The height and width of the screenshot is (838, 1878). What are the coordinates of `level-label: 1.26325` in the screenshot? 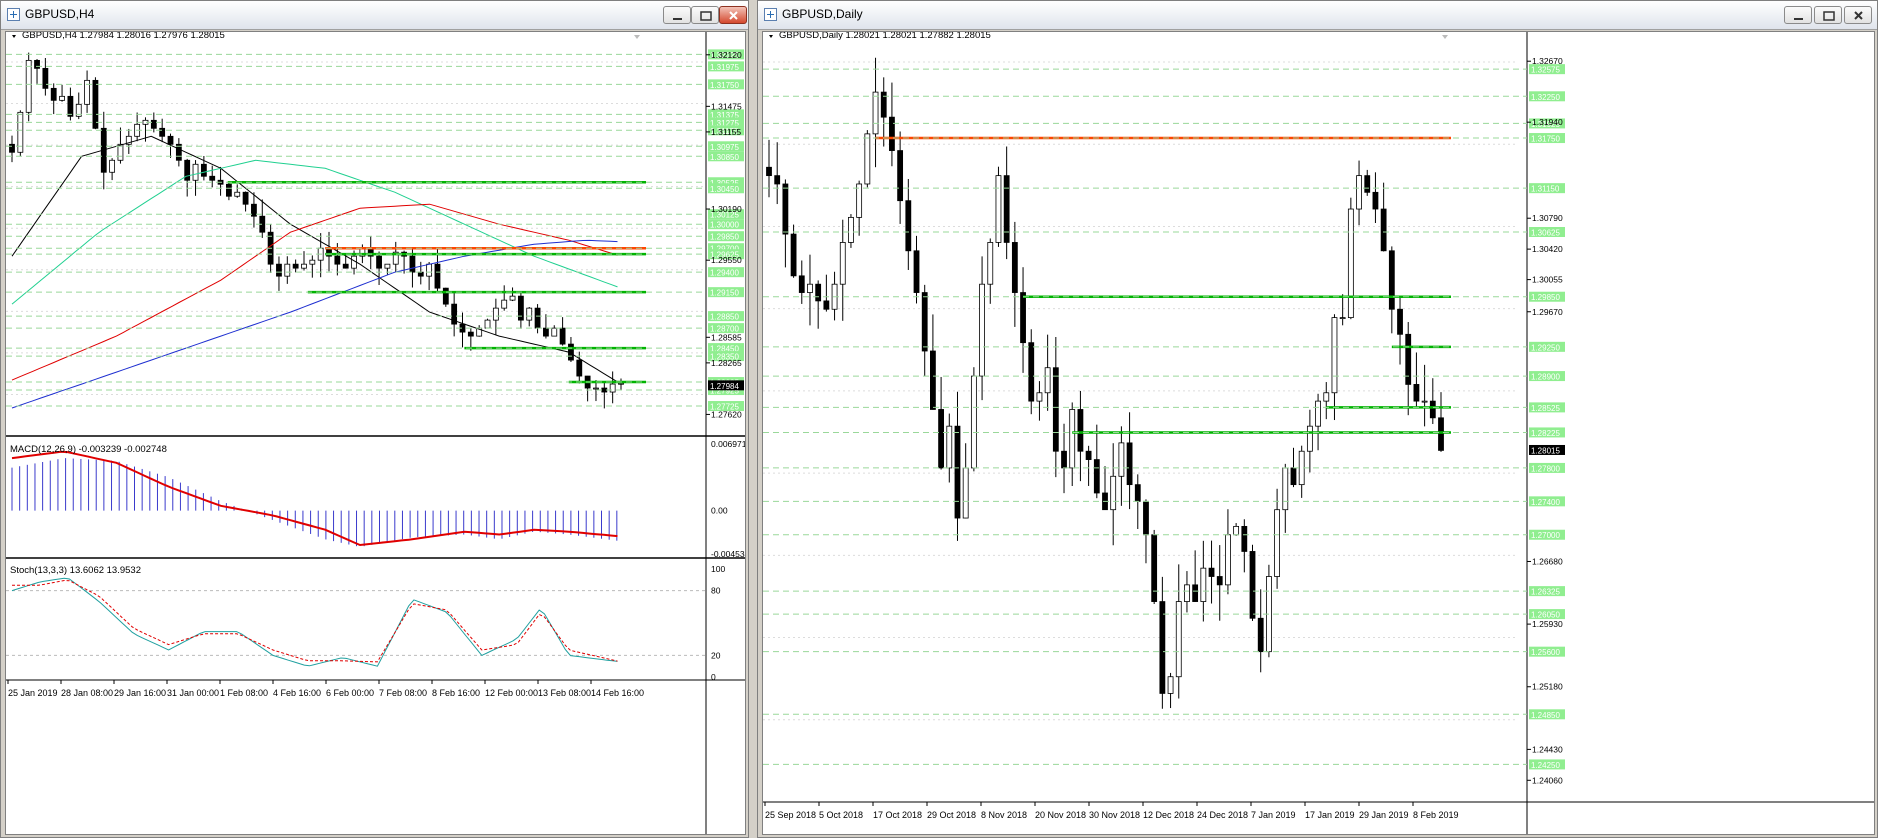 It's located at (1545, 592).